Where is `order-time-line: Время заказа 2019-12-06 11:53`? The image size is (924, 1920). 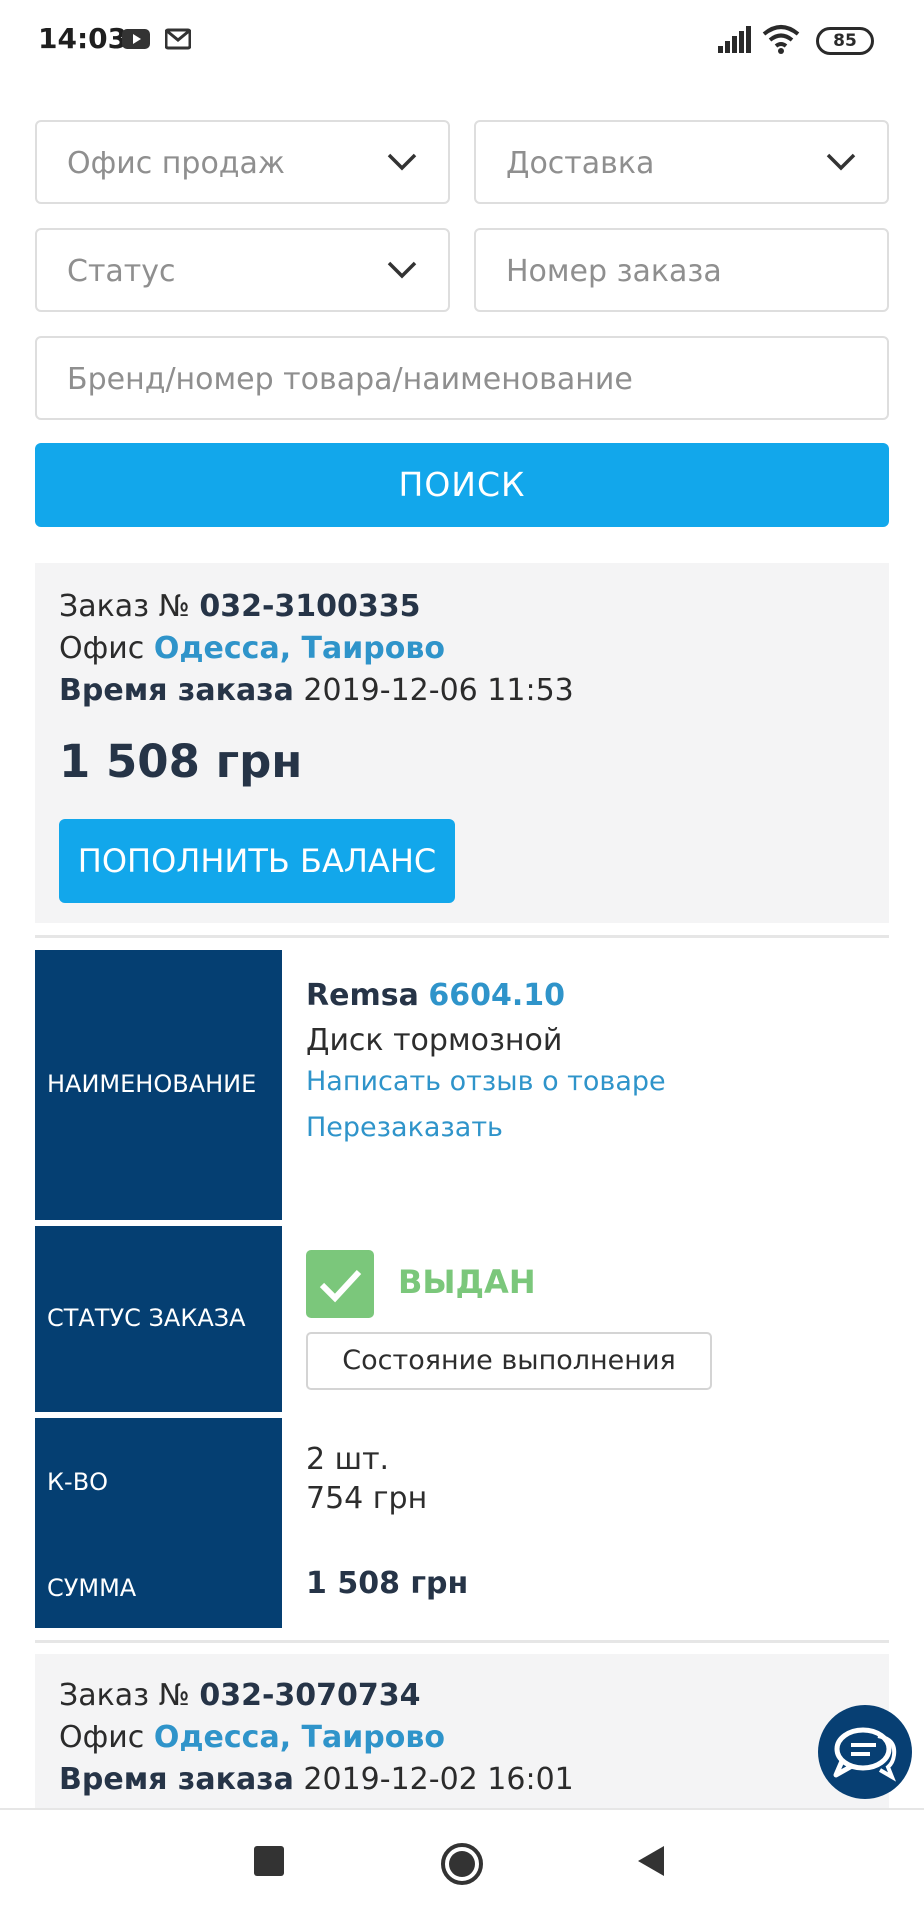
order-time-line: Время заказа 2019-12-06 11:53 is located at coordinates (316, 690).